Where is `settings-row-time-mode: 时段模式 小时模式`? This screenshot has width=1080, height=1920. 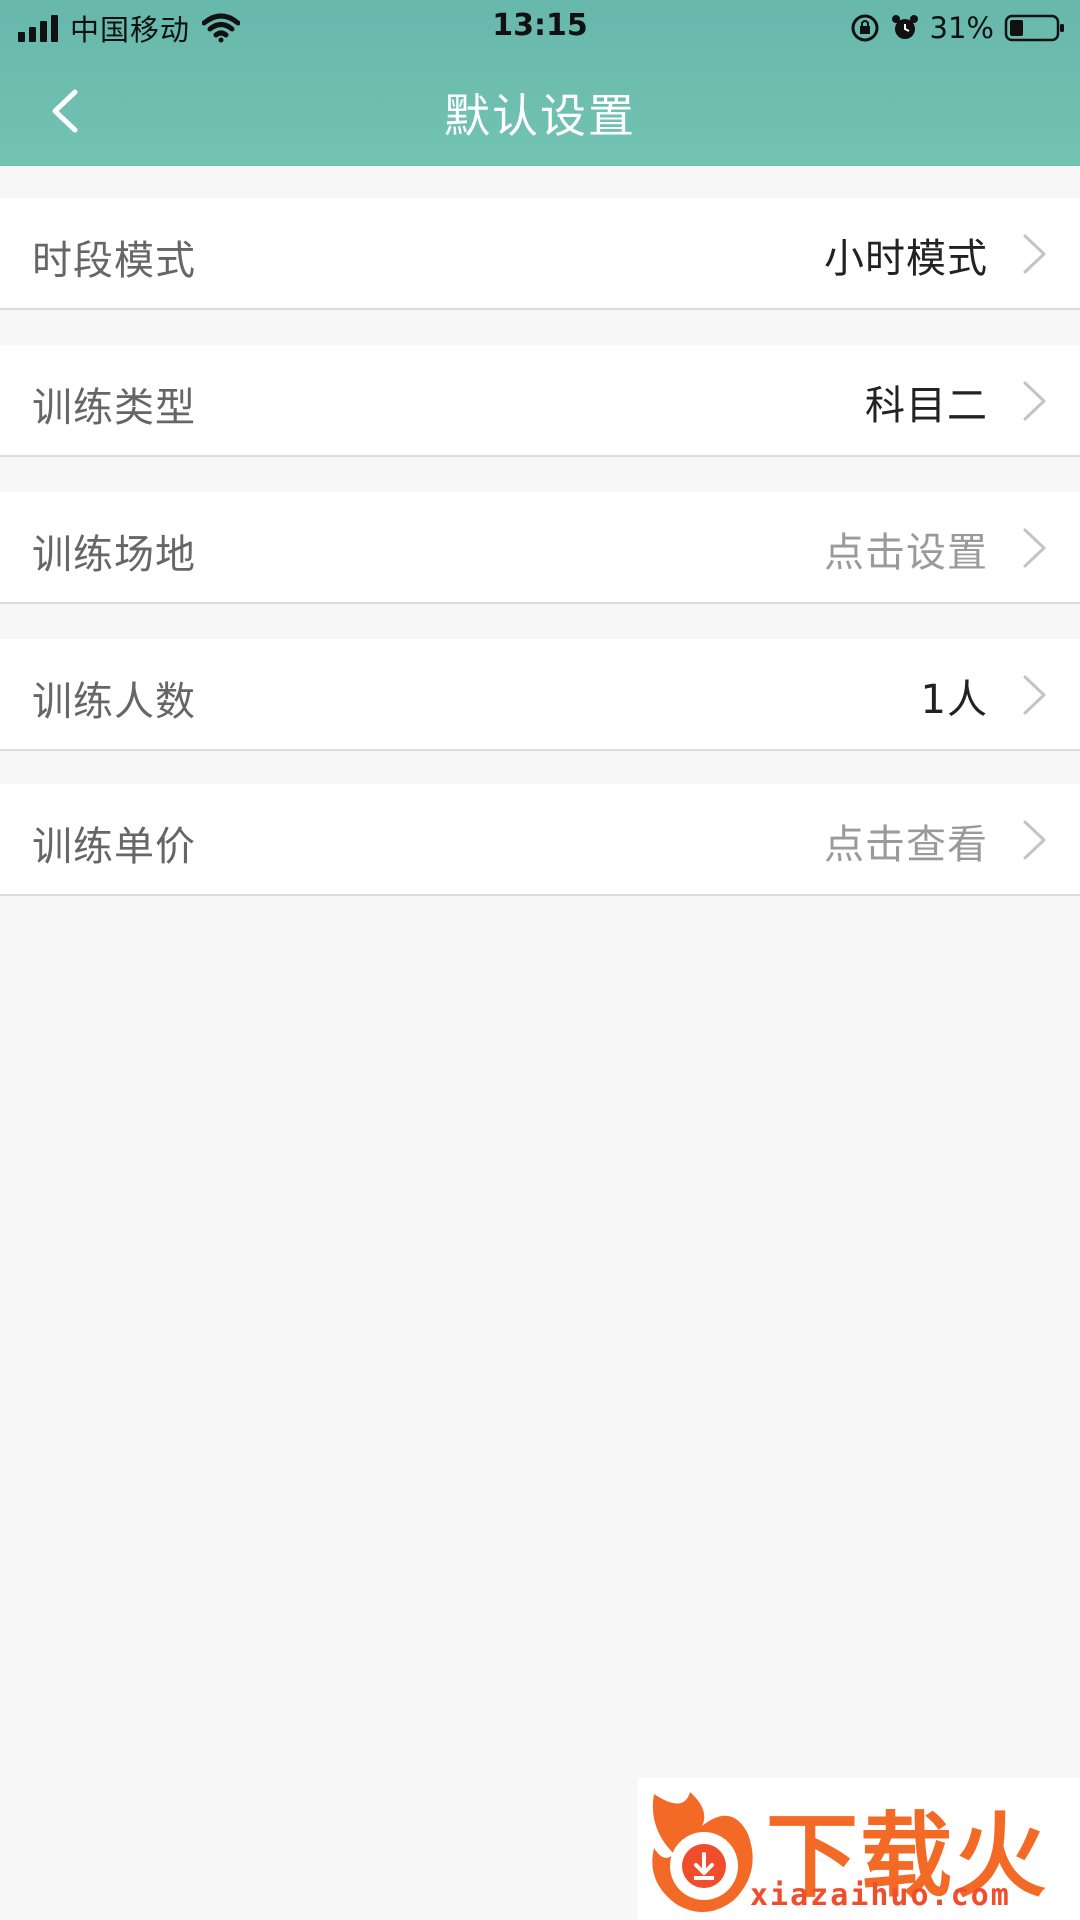 settings-row-time-mode: 时段模式 小时模式 is located at coordinates (540, 254).